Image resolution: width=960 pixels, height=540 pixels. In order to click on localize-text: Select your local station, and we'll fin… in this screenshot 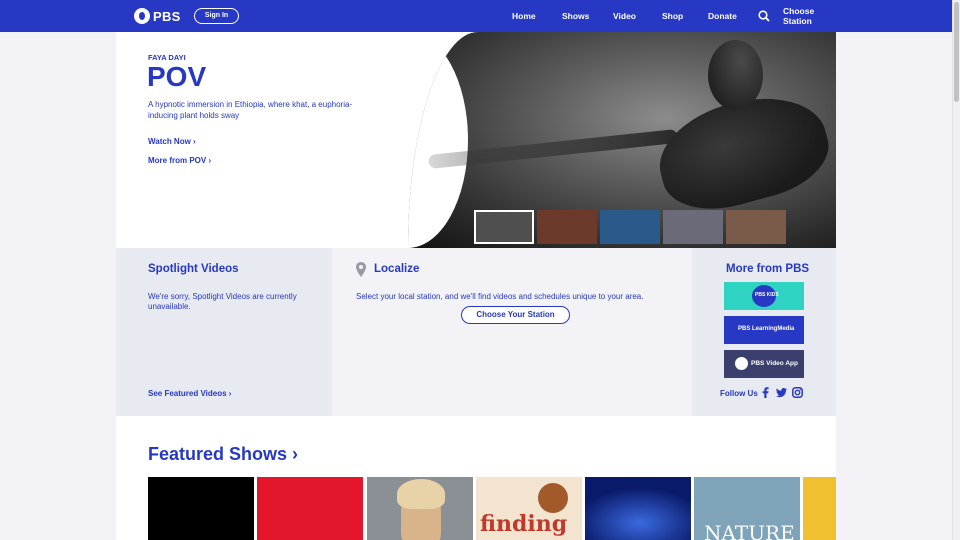, I will do `click(500, 296)`.